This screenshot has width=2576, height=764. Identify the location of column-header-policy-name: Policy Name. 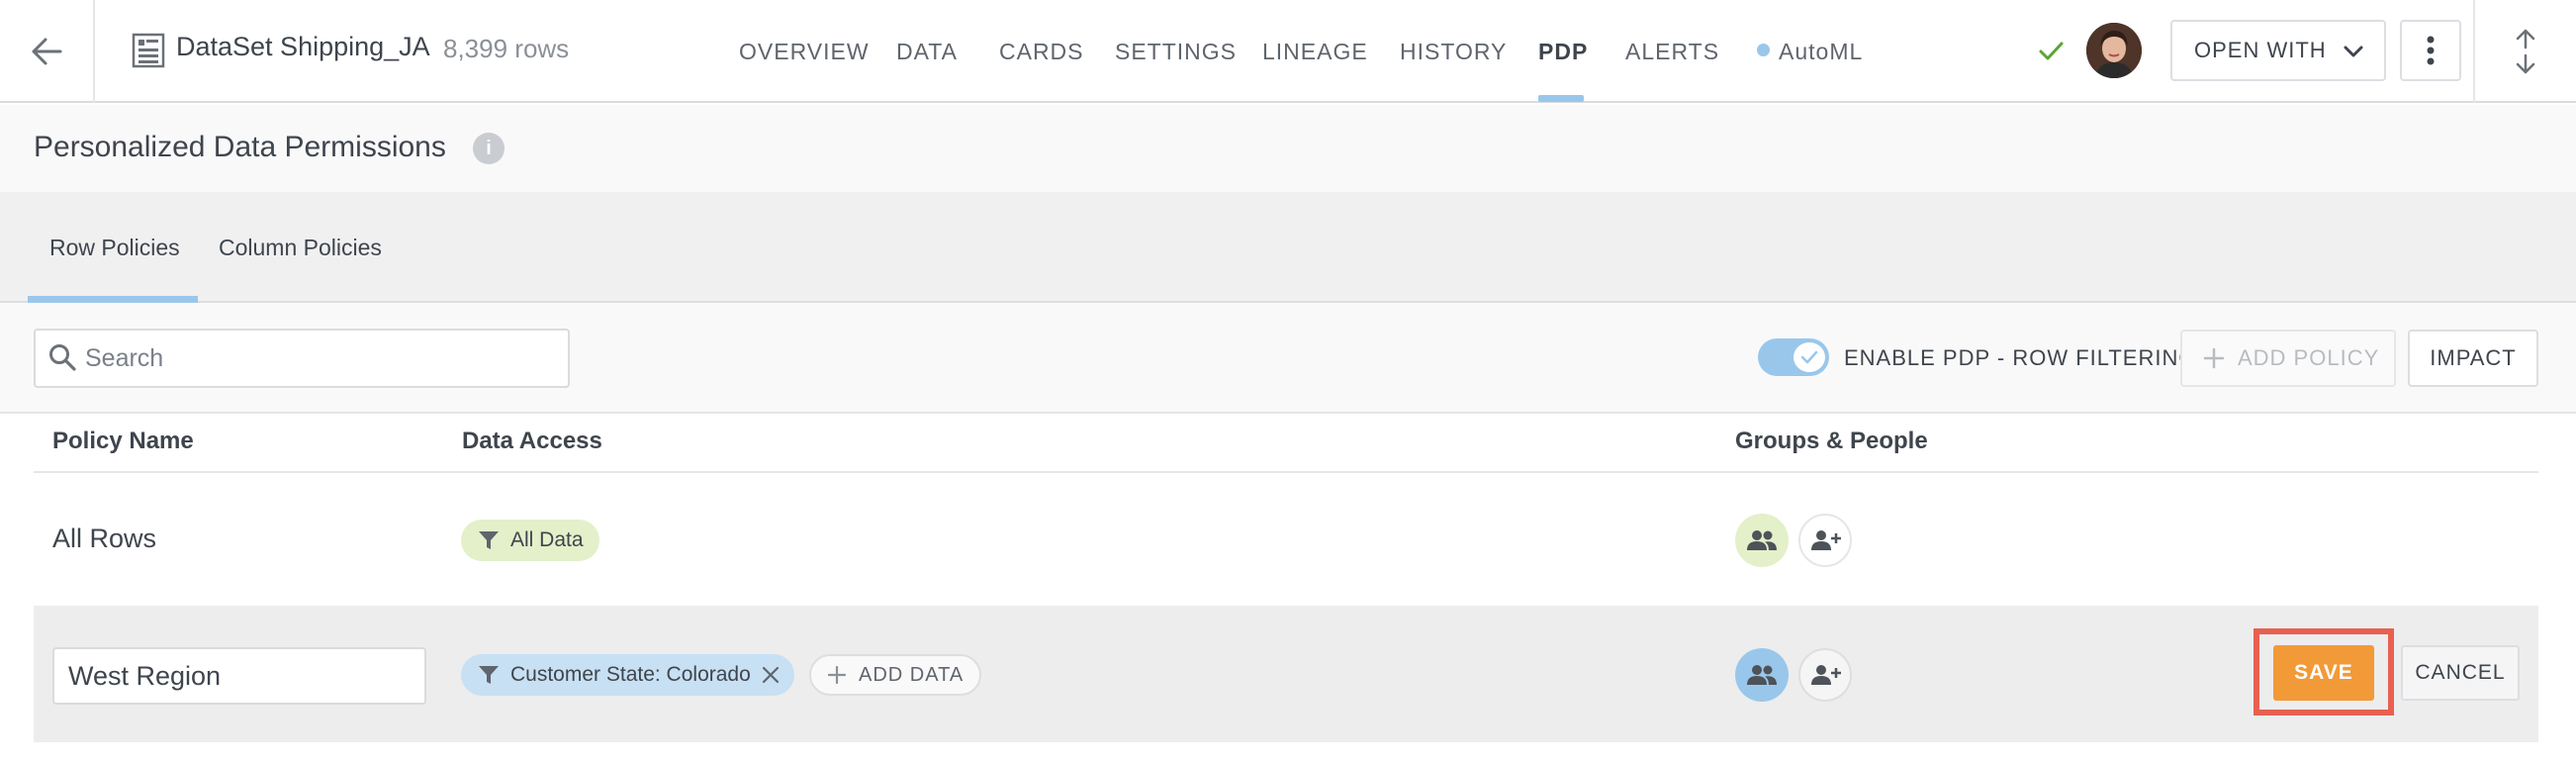
(123, 441).